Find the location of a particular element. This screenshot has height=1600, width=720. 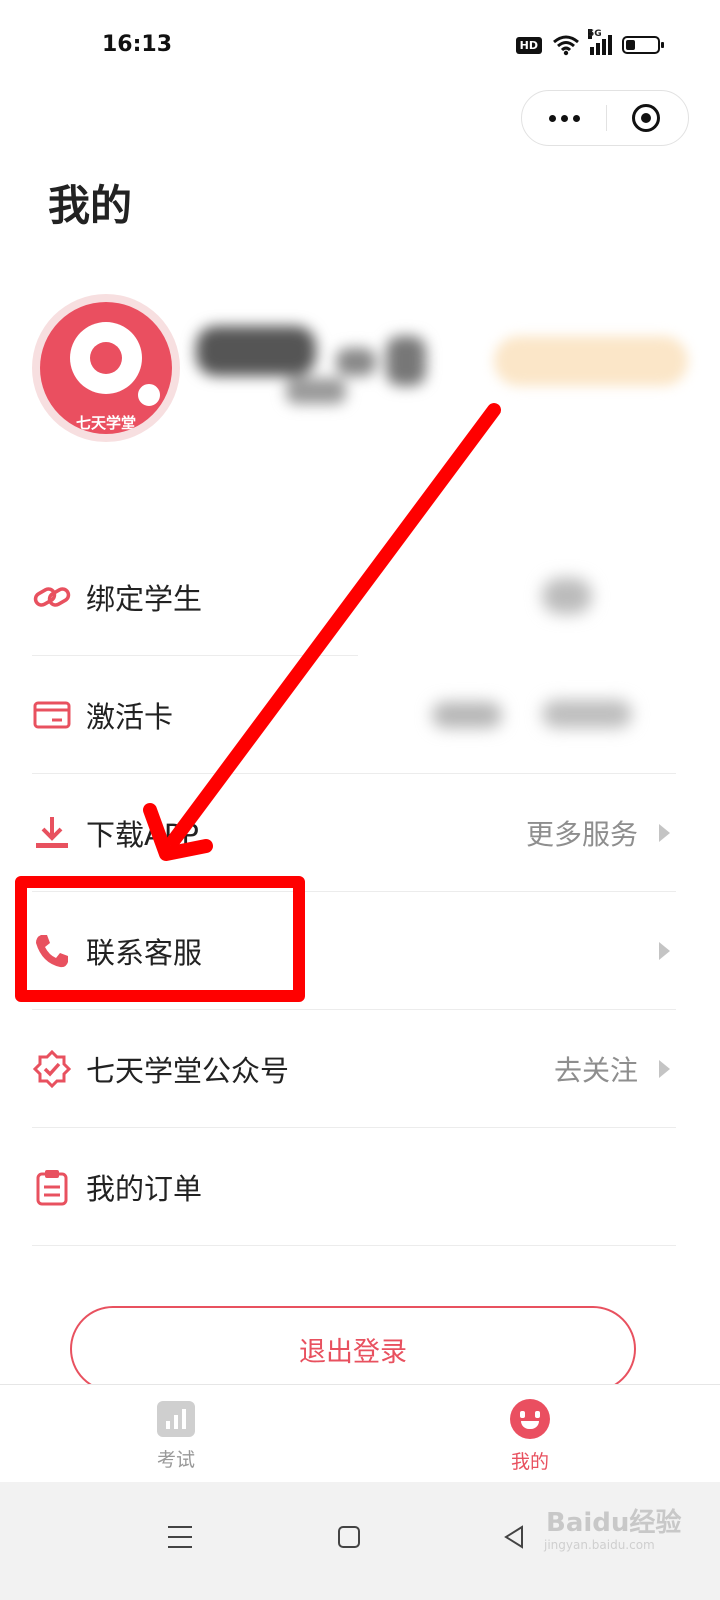

page-title: 我的 is located at coordinates (90, 205).